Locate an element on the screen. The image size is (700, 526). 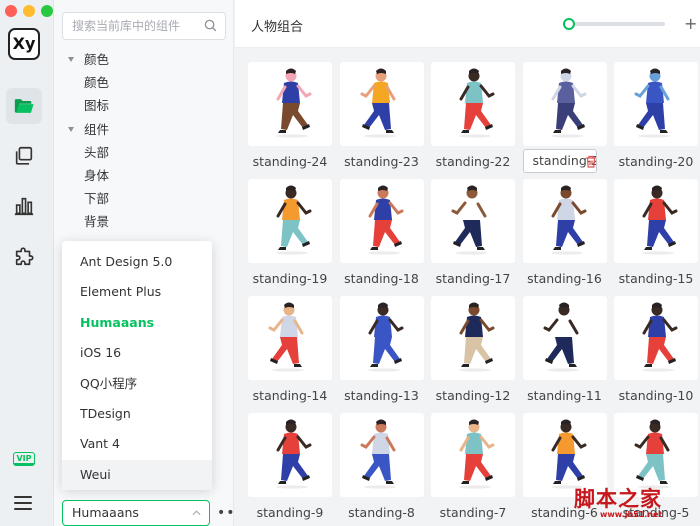
copy-icon is located at coordinates (24, 155).